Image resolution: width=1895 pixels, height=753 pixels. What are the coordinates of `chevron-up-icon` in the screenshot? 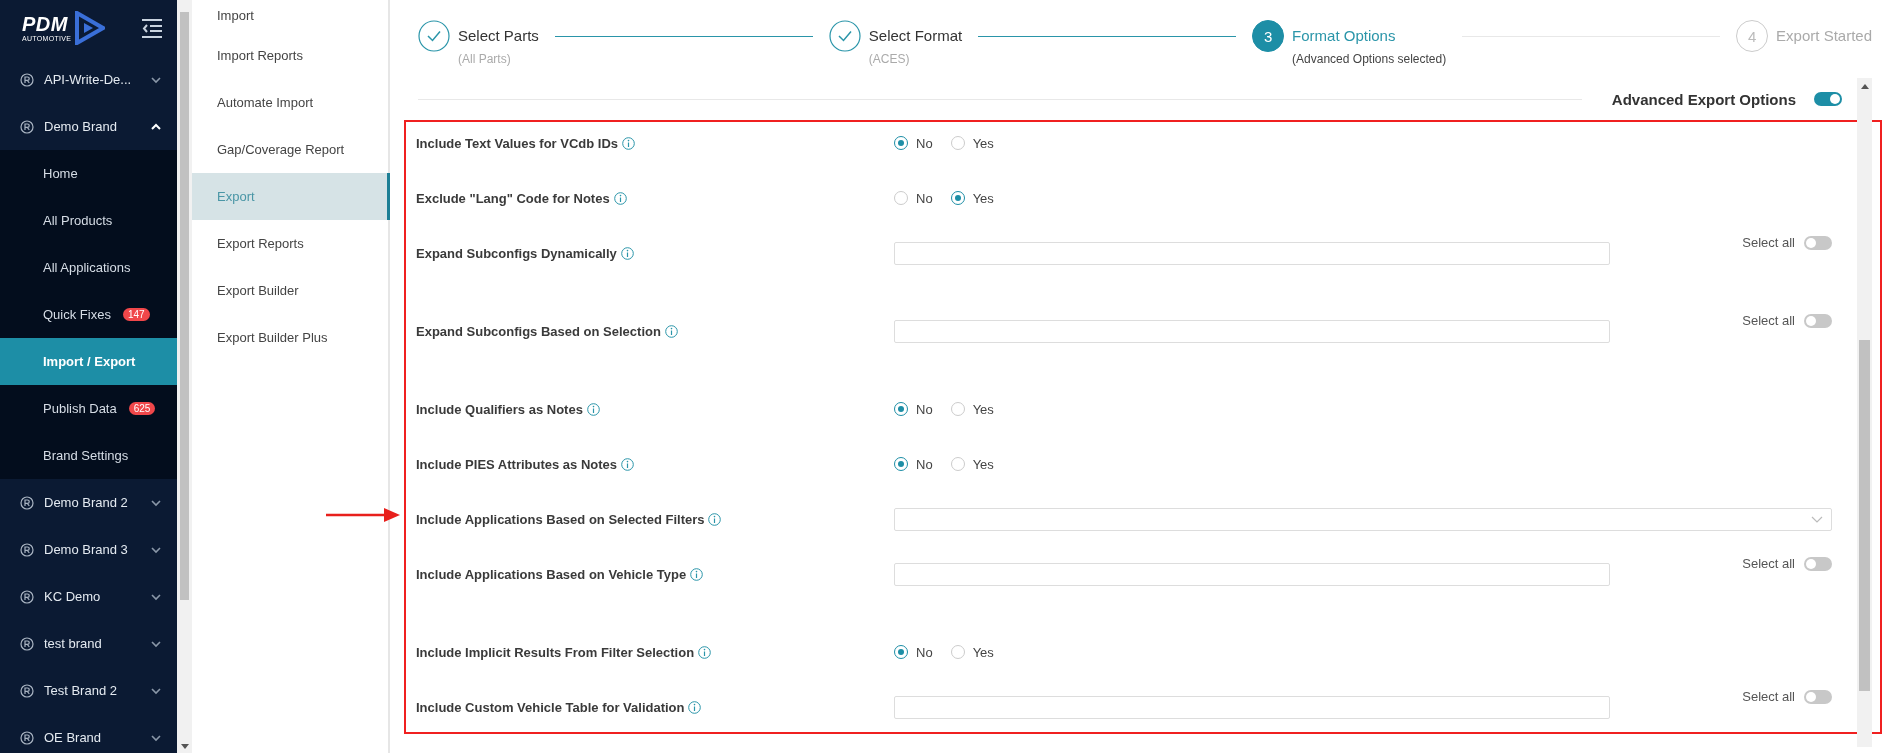 It's located at (156, 126).